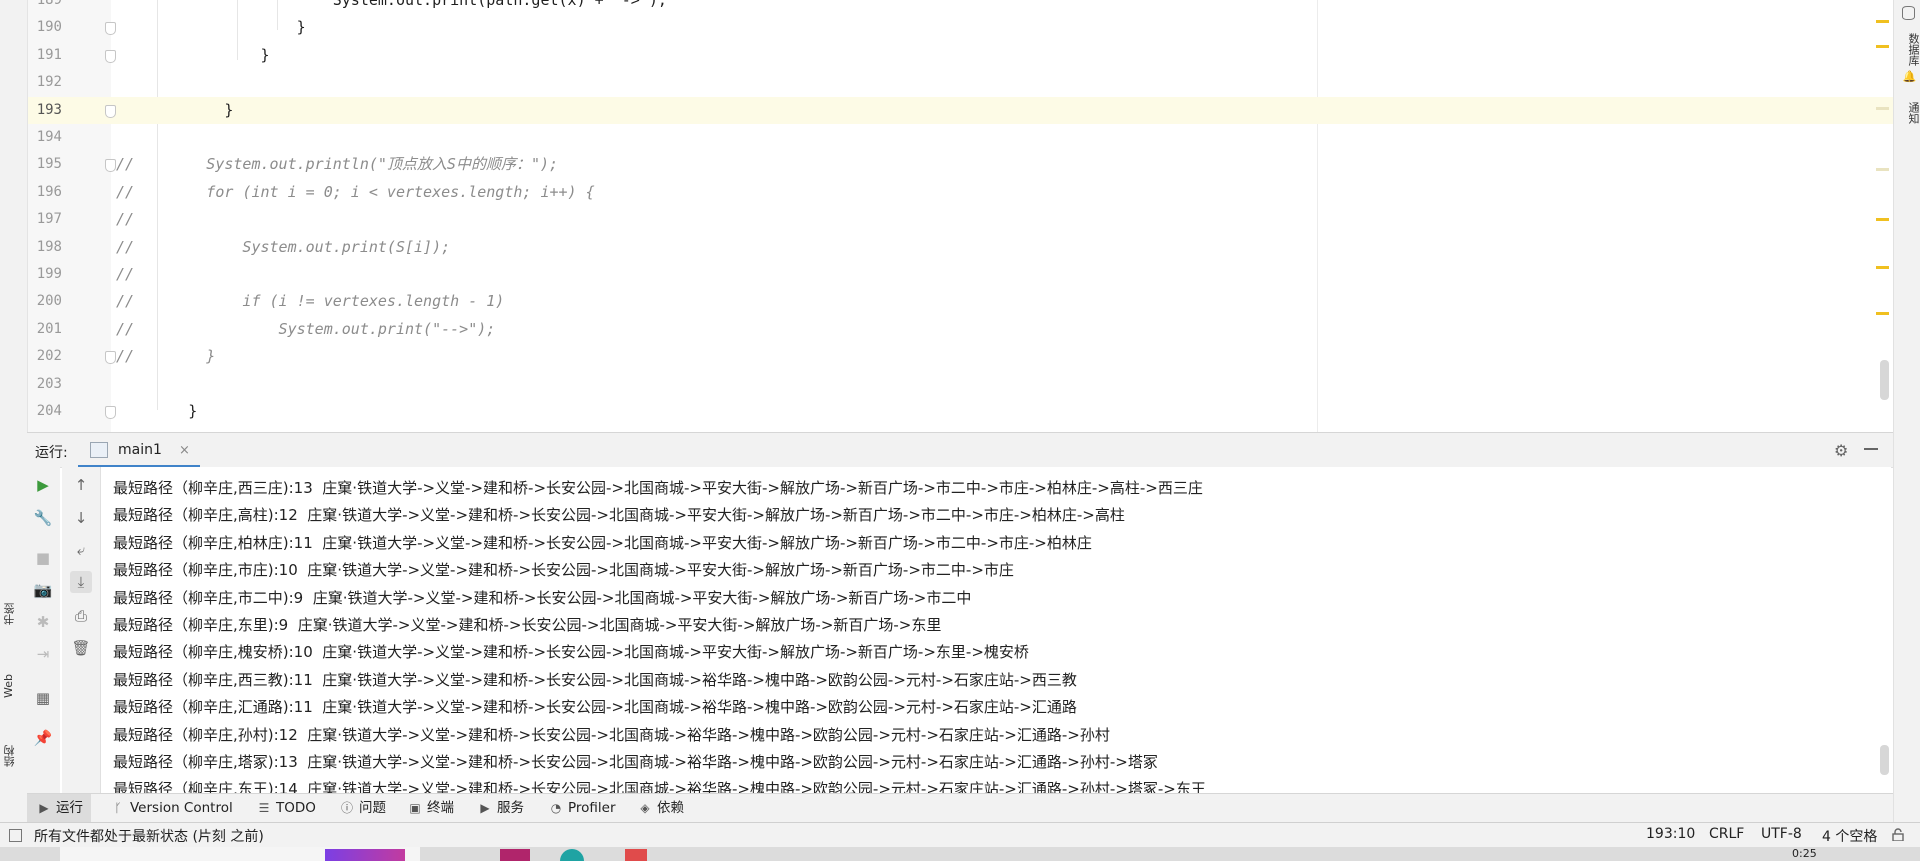 The image size is (1920, 861). Describe the element at coordinates (1849, 836) in the screenshot. I see `indent-setting: 4 个空格` at that location.